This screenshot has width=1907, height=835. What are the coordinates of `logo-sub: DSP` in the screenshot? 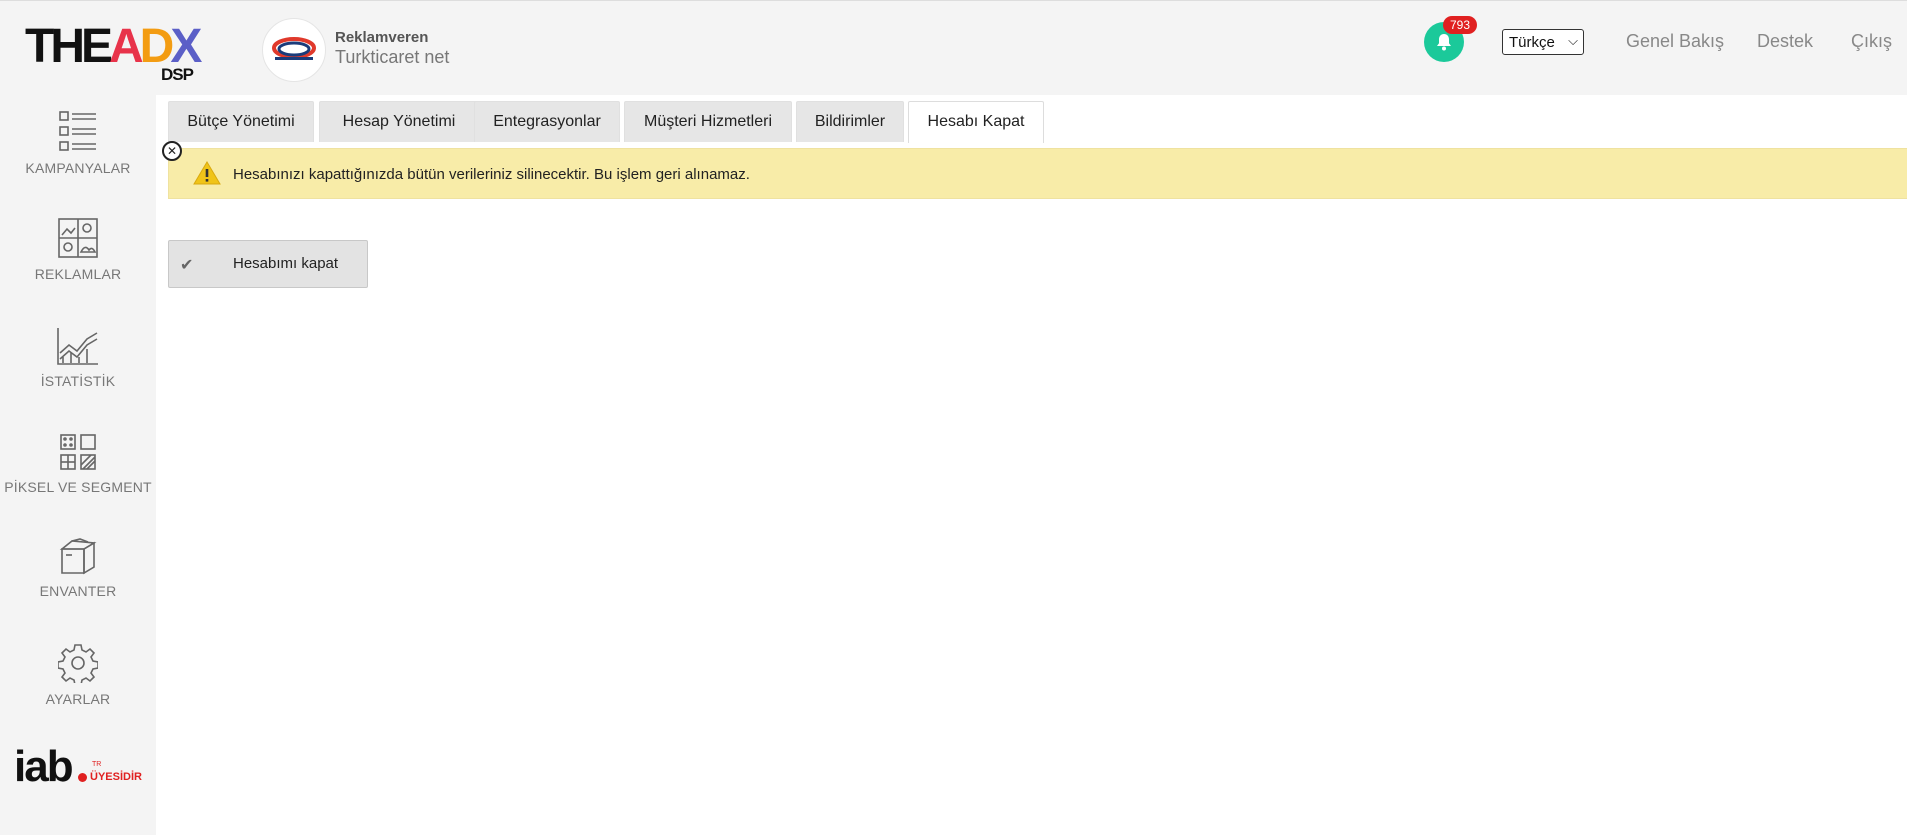 It's located at (177, 74).